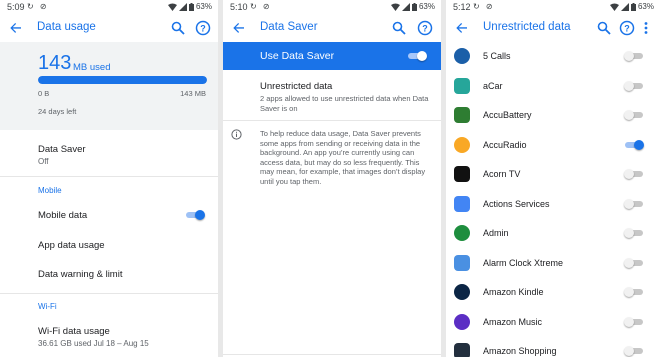 The image size is (660, 357). What do you see at coordinates (109, 216) in the screenshot?
I see `settings-item-mobile-data: Mobile data` at bounding box center [109, 216].